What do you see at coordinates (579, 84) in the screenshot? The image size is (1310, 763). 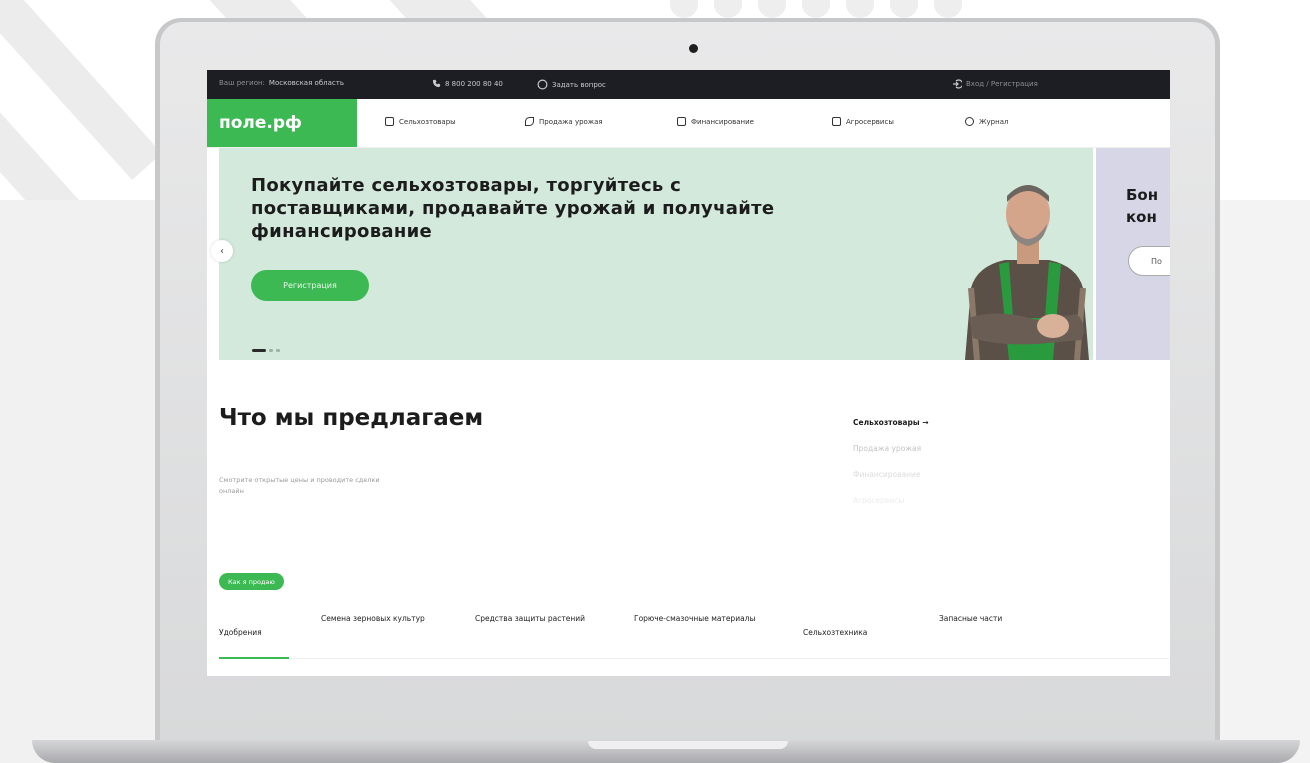 I see `ask-question-label: Задать вопрос` at bounding box center [579, 84].